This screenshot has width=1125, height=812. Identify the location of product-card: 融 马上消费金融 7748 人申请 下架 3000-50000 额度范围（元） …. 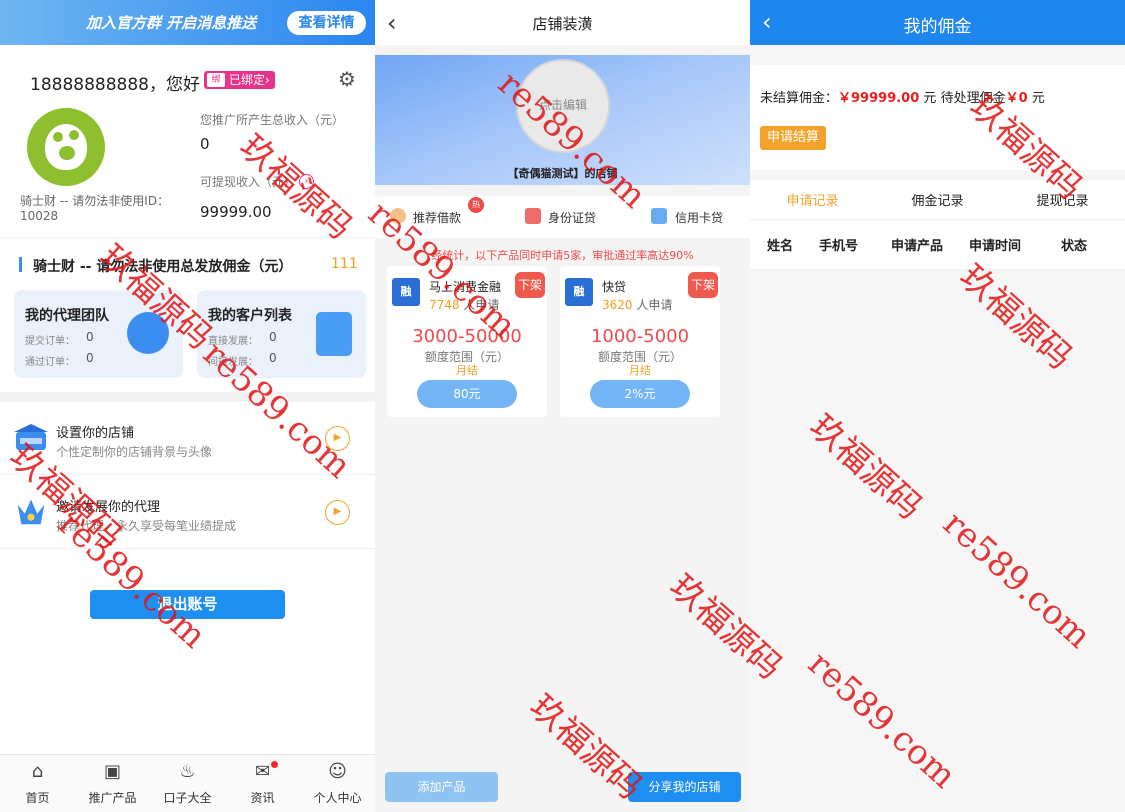
(467, 341).